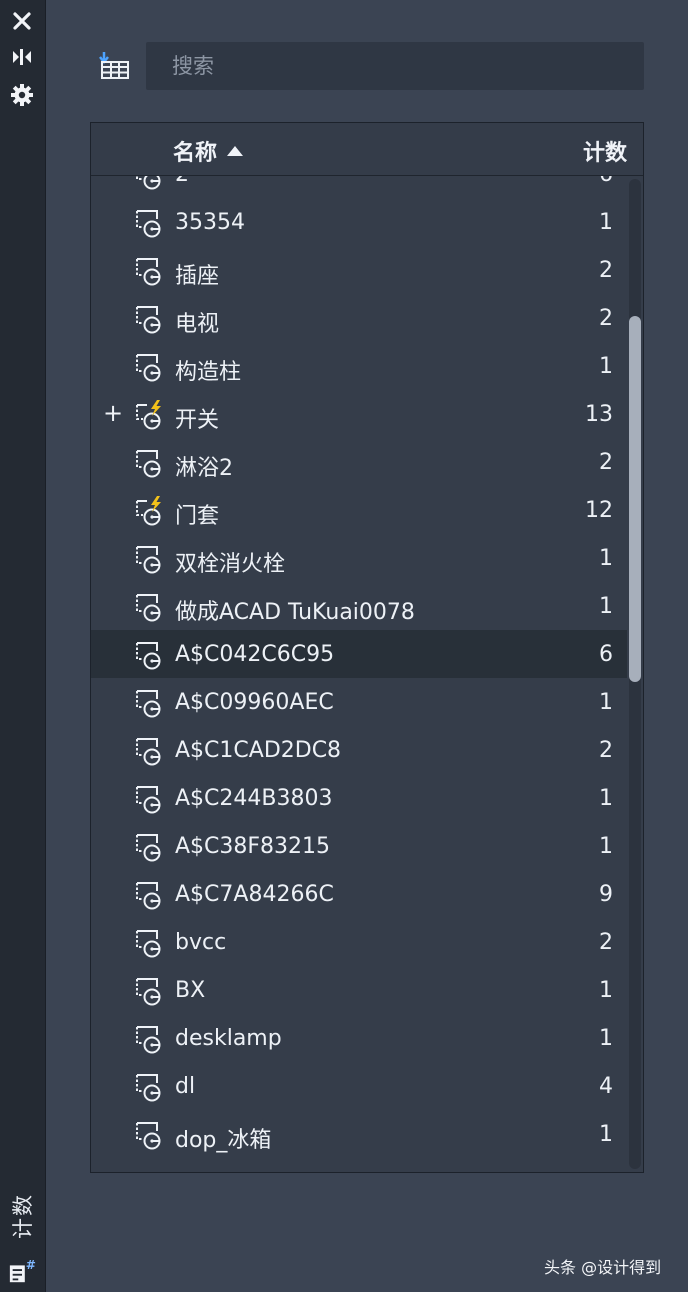 The height and width of the screenshot is (1292, 688). What do you see at coordinates (254, 702) in the screenshot?
I see `row-name: A$C09960AEC` at bounding box center [254, 702].